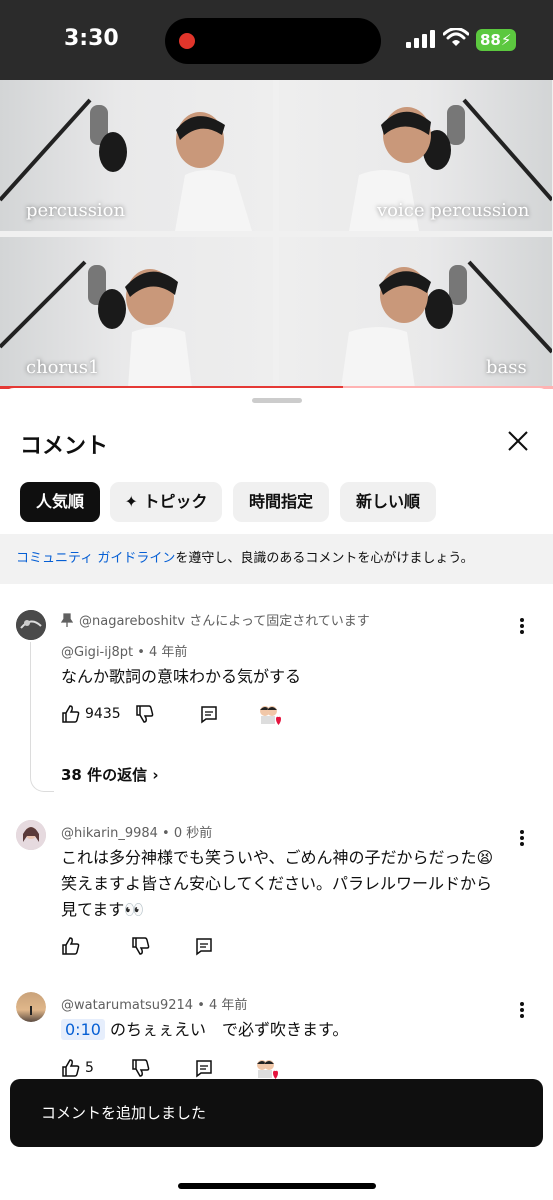 This screenshot has width=553, height=1200. I want to click on tile-label: bass, so click(506, 367).